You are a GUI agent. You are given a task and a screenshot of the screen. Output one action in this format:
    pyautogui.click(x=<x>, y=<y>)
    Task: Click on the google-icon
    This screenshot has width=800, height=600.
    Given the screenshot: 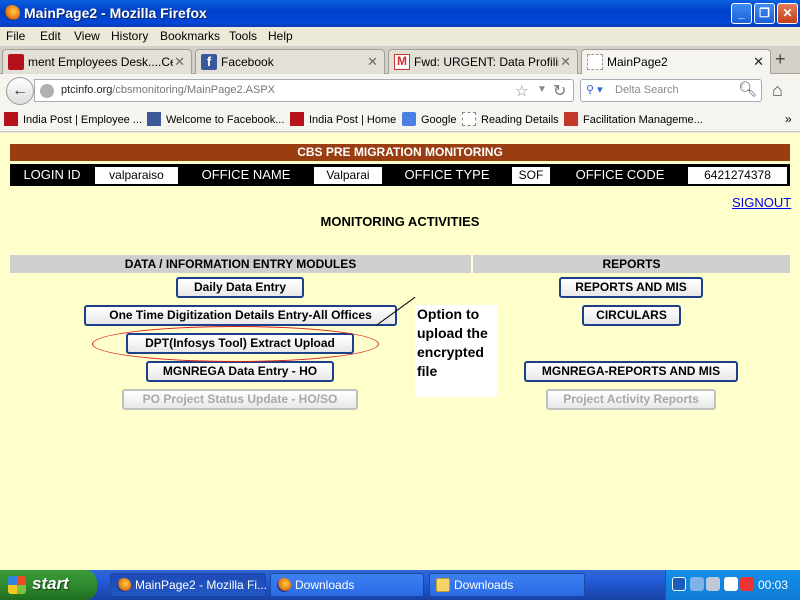 What is the action you would take?
    pyautogui.click(x=409, y=119)
    